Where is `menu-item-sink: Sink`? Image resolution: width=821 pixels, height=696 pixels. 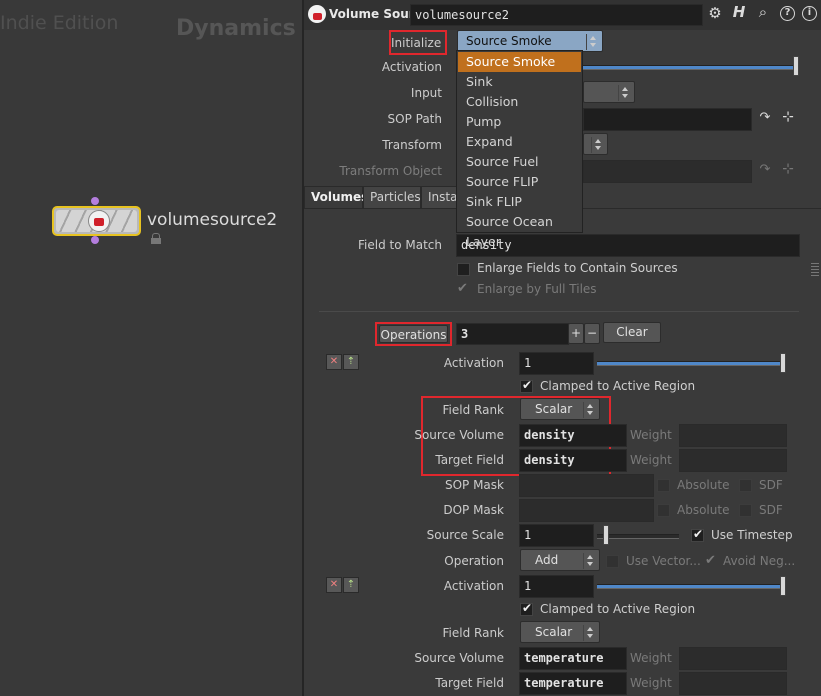
menu-item-sink: Sink is located at coordinates (519, 82).